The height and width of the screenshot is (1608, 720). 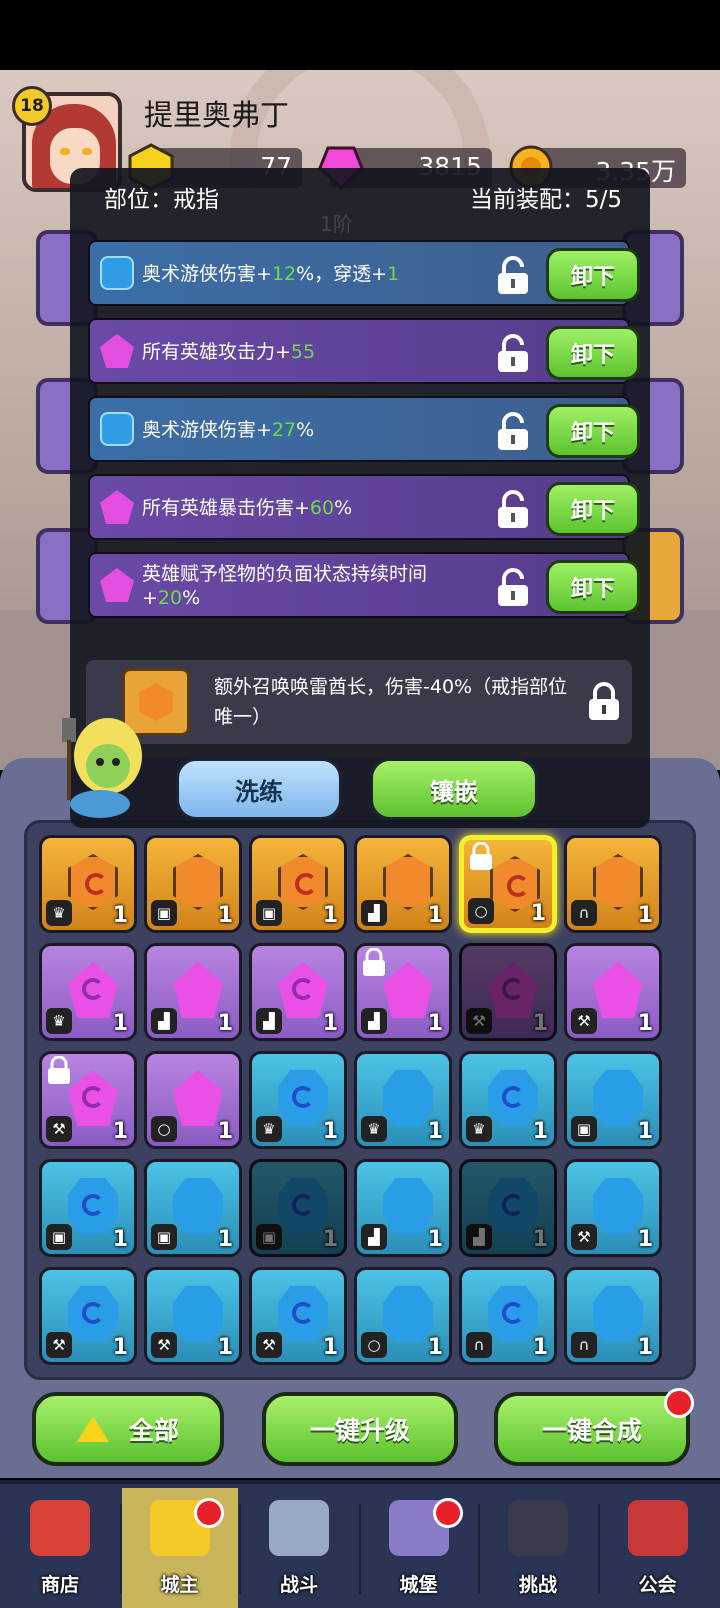 What do you see at coordinates (408, 882) in the screenshot?
I see `orange-gem-icon` at bounding box center [408, 882].